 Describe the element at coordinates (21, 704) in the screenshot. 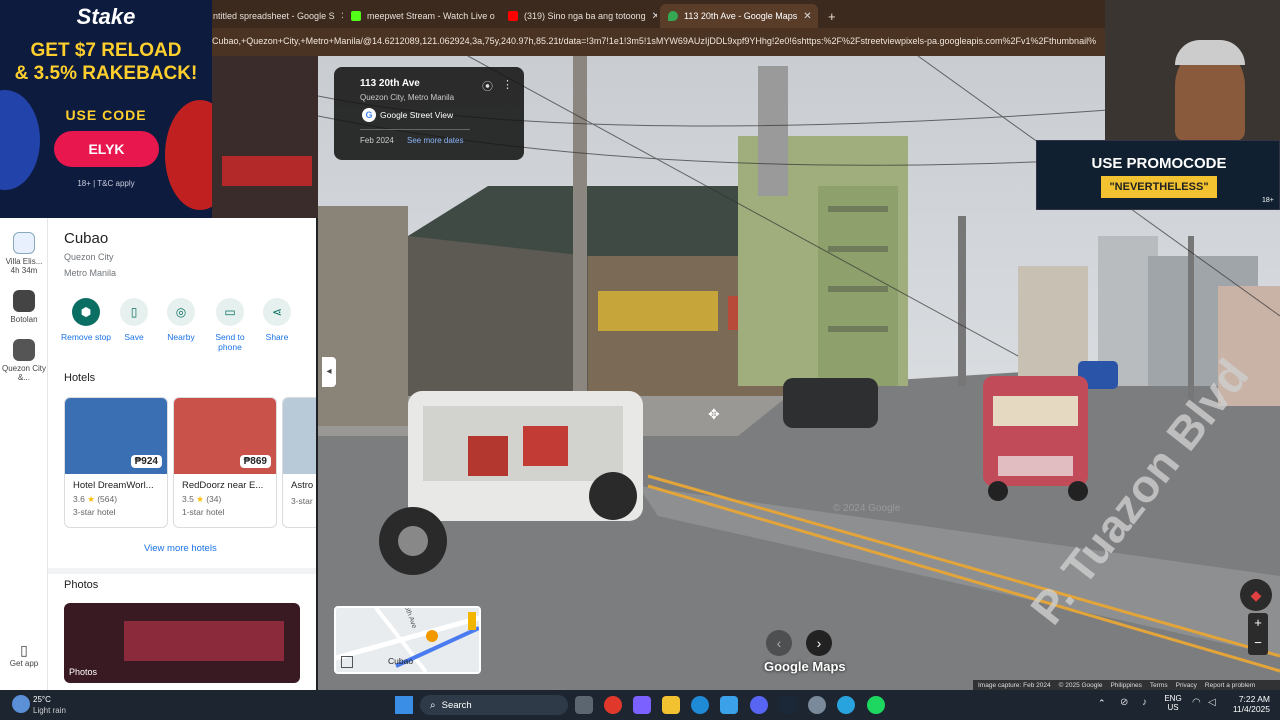

I see `weather-icon` at that location.